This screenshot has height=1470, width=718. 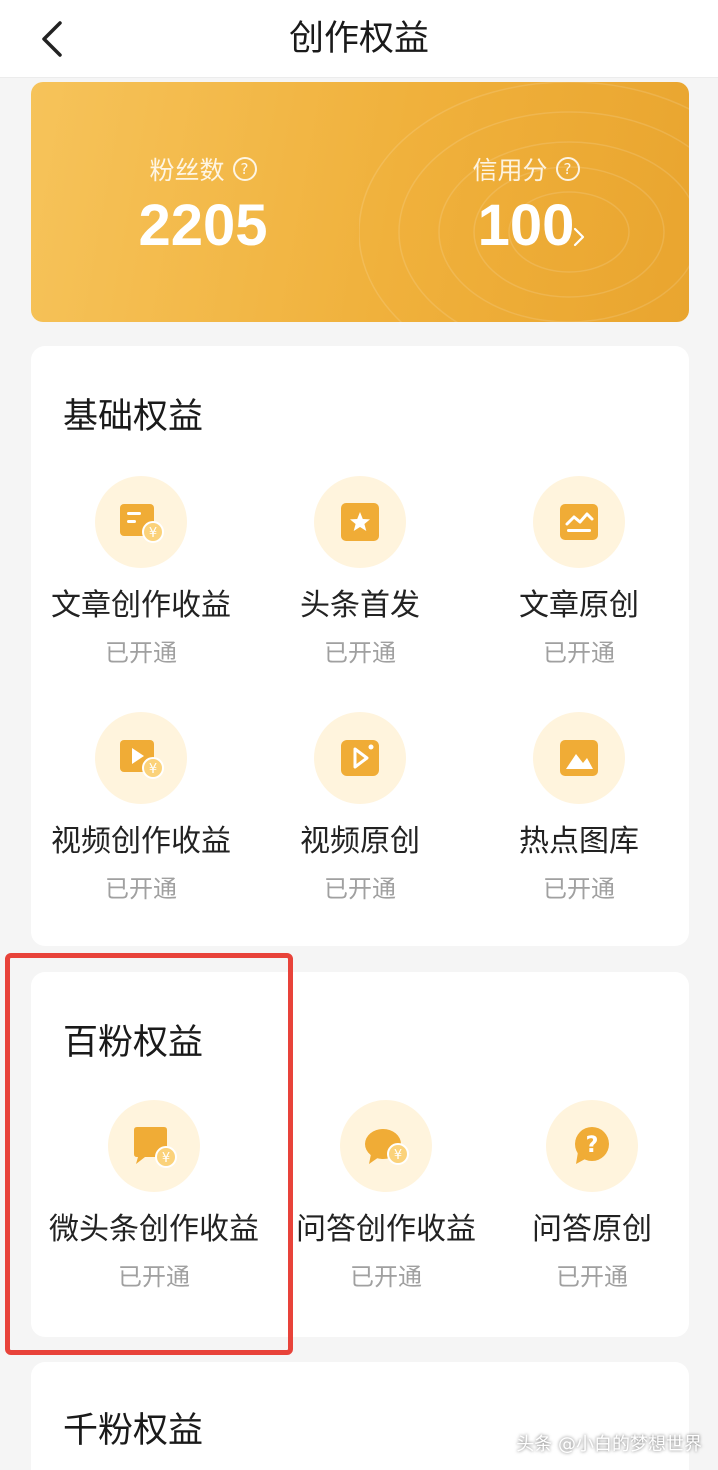 What do you see at coordinates (141, 522) in the screenshot?
I see `article-income-icon: ¥` at bounding box center [141, 522].